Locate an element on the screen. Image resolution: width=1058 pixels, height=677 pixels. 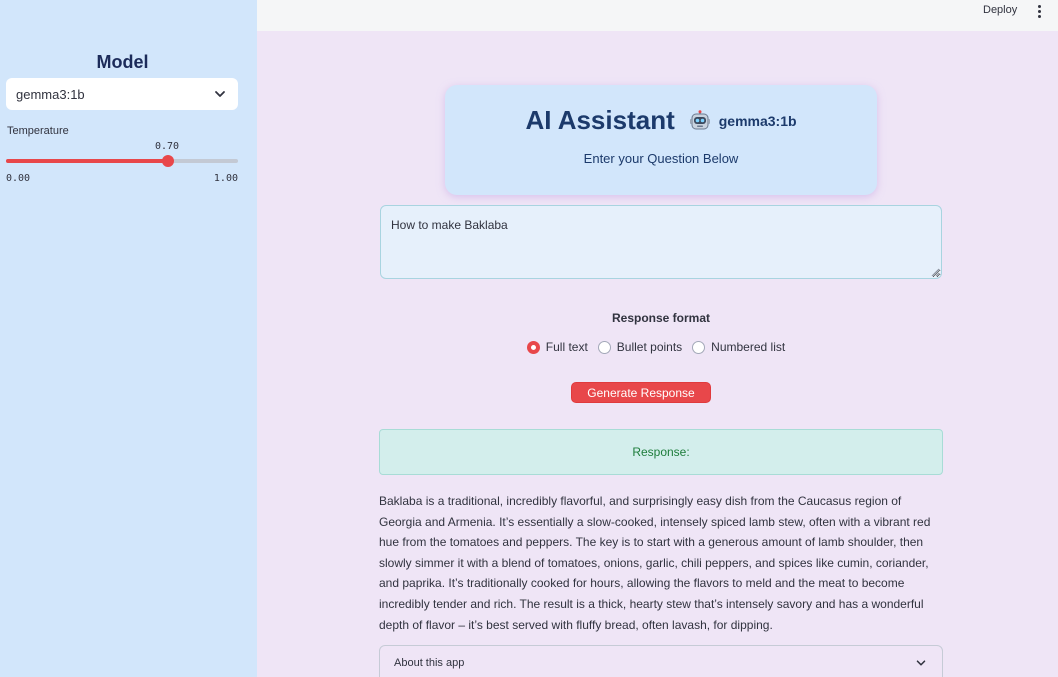
header-subtitle: Enter your Question Below is located at coordinates (661, 158).